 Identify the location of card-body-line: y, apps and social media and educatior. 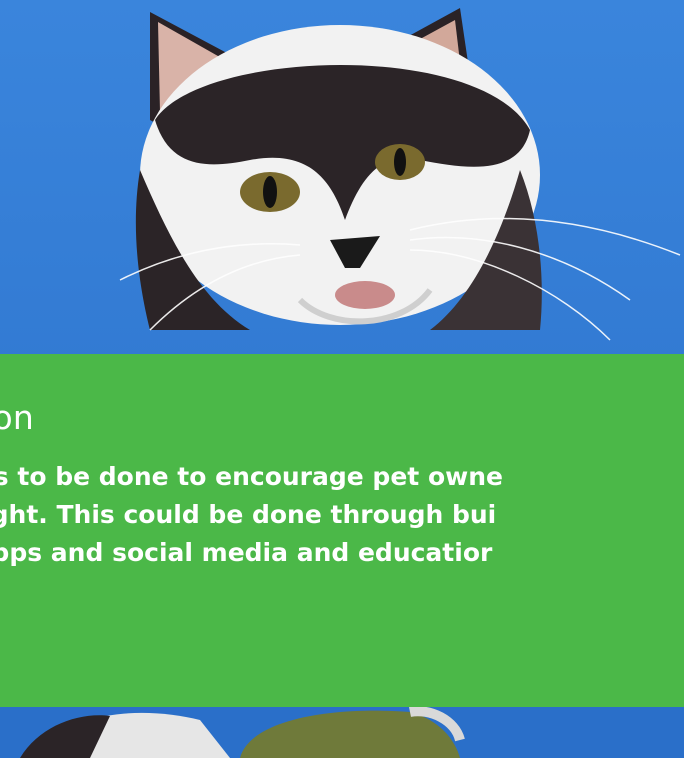
(246, 552).